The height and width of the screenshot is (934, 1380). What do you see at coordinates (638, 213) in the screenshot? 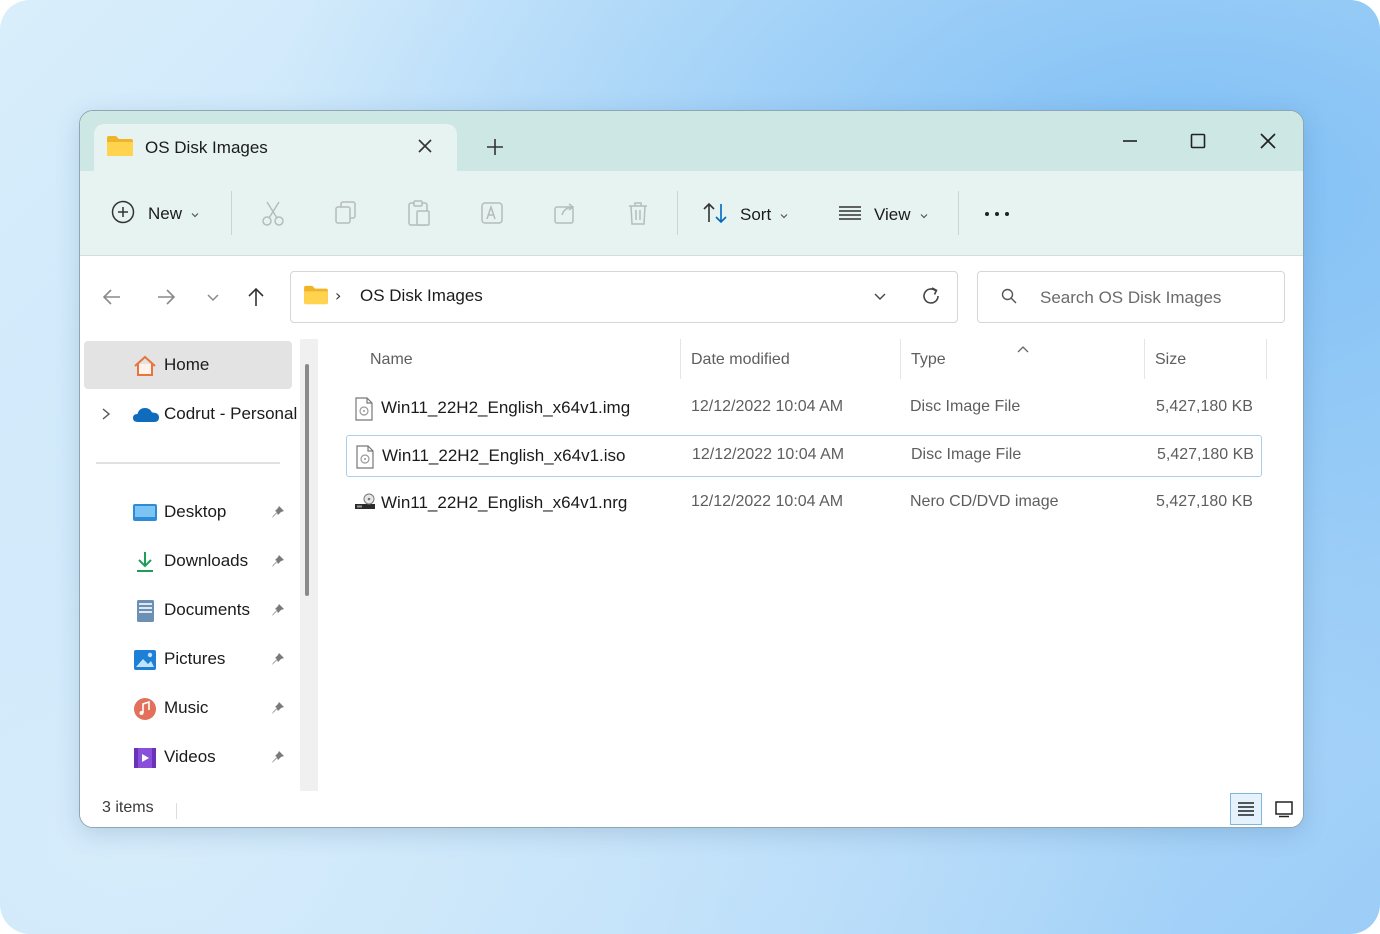
I see `delete-icon` at bounding box center [638, 213].